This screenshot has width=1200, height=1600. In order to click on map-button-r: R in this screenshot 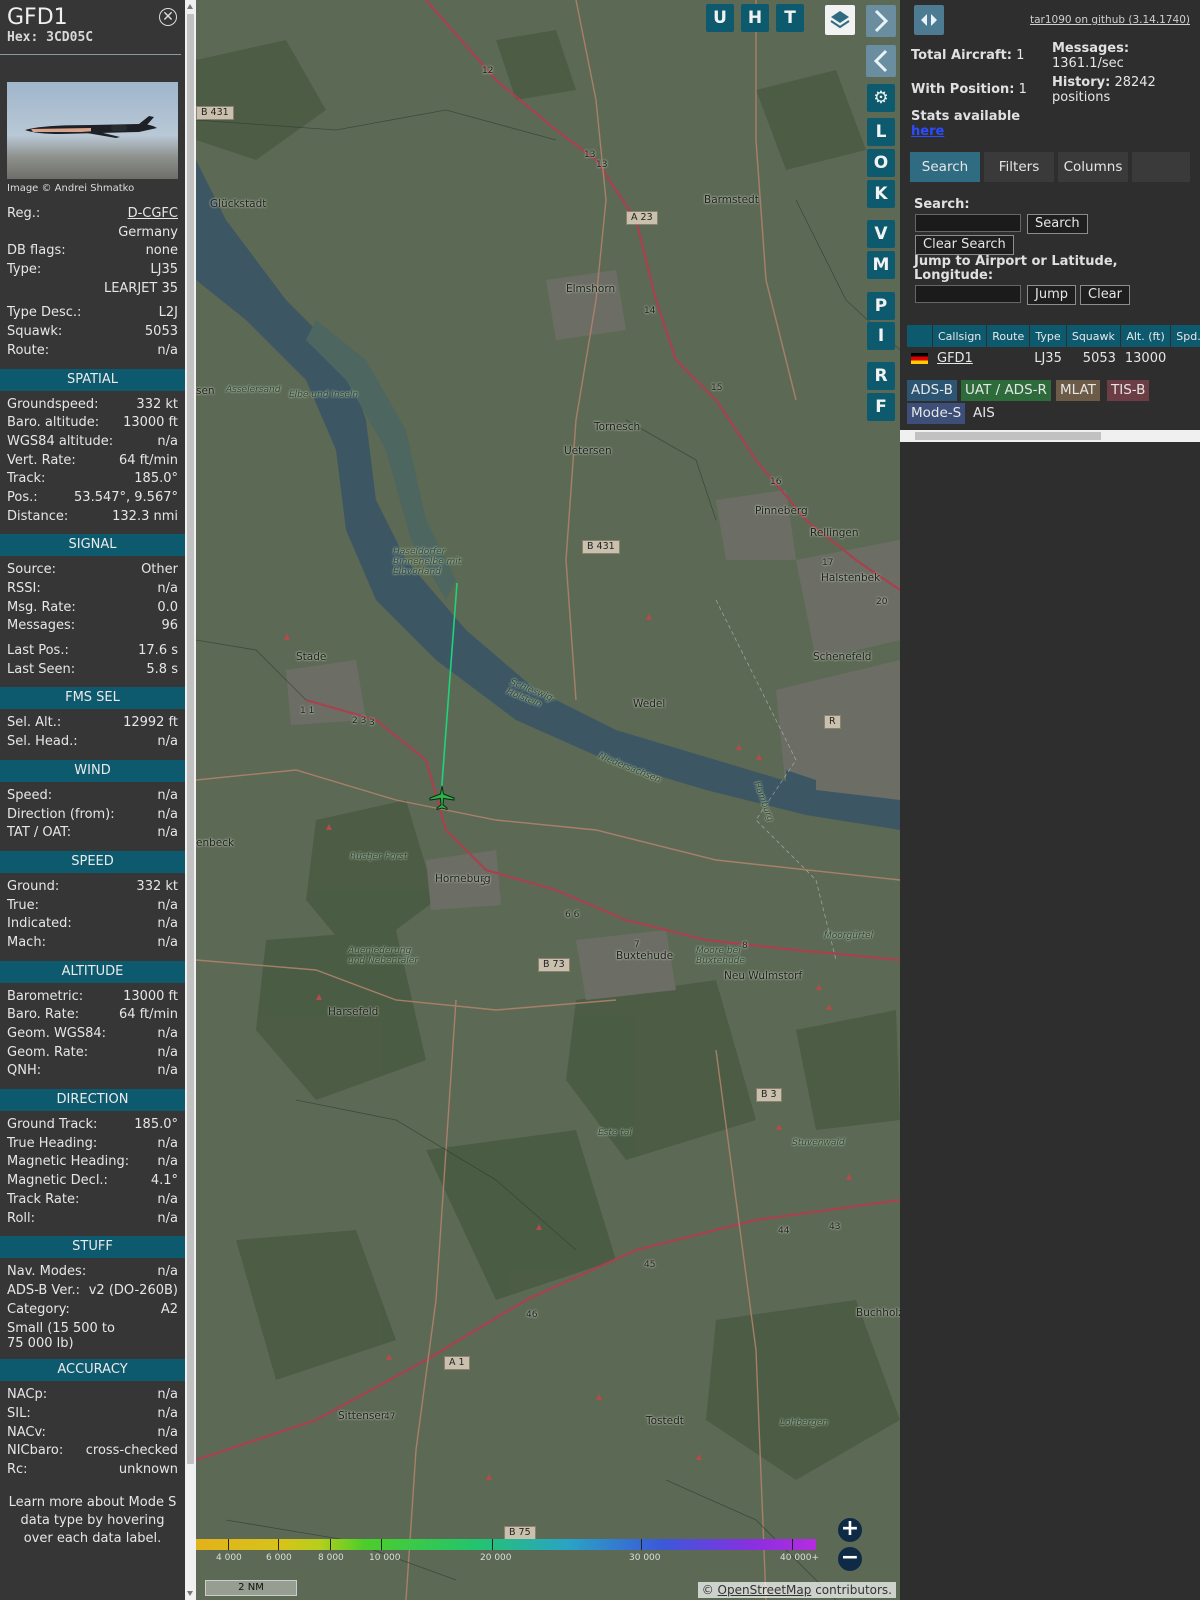, I will do `click(881, 376)`.